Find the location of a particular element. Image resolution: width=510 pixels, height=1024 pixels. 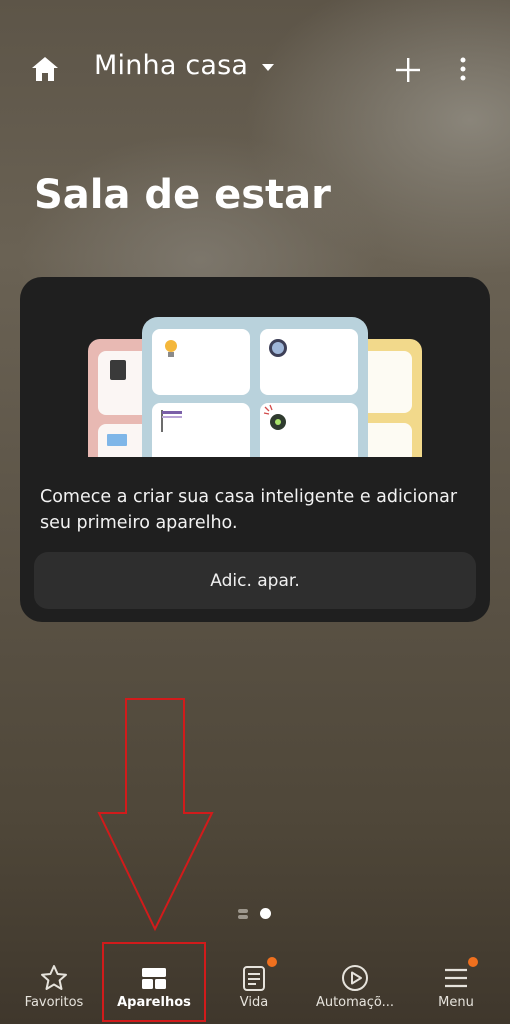

nav-label-favoritos: Favoritos is located at coordinates (54, 1002).